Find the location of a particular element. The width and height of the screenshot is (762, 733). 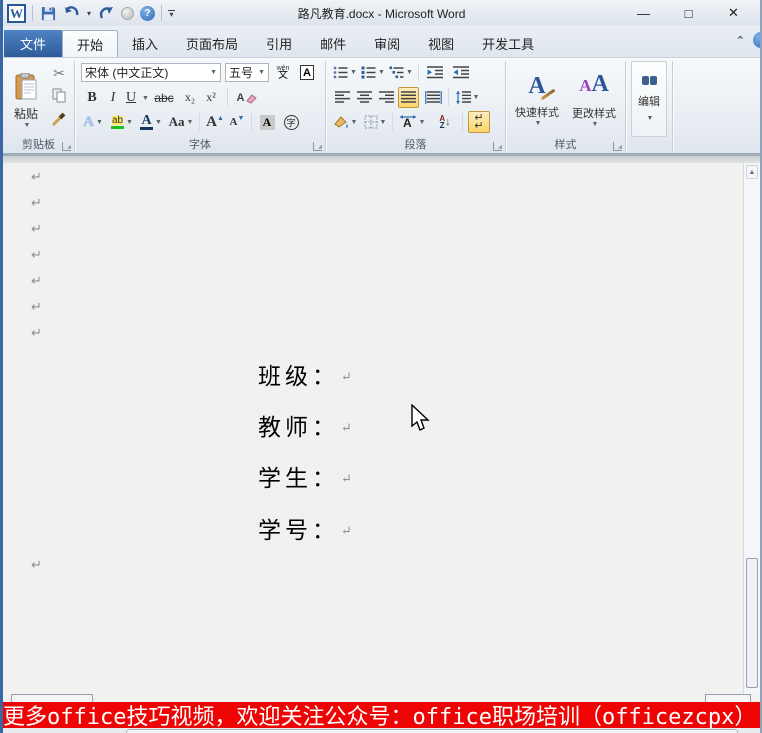

asian-layout-button: A ▼ is located at coordinates (412, 122).